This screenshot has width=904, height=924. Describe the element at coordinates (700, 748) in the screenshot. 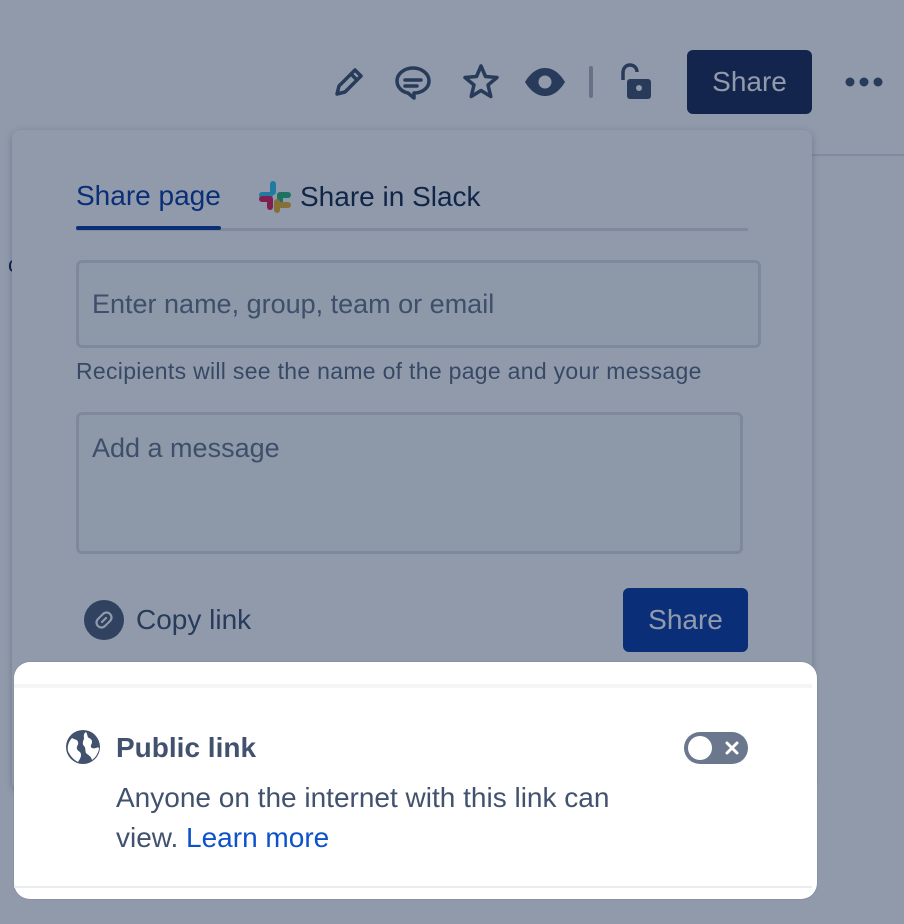

I see `toggle-knob` at that location.